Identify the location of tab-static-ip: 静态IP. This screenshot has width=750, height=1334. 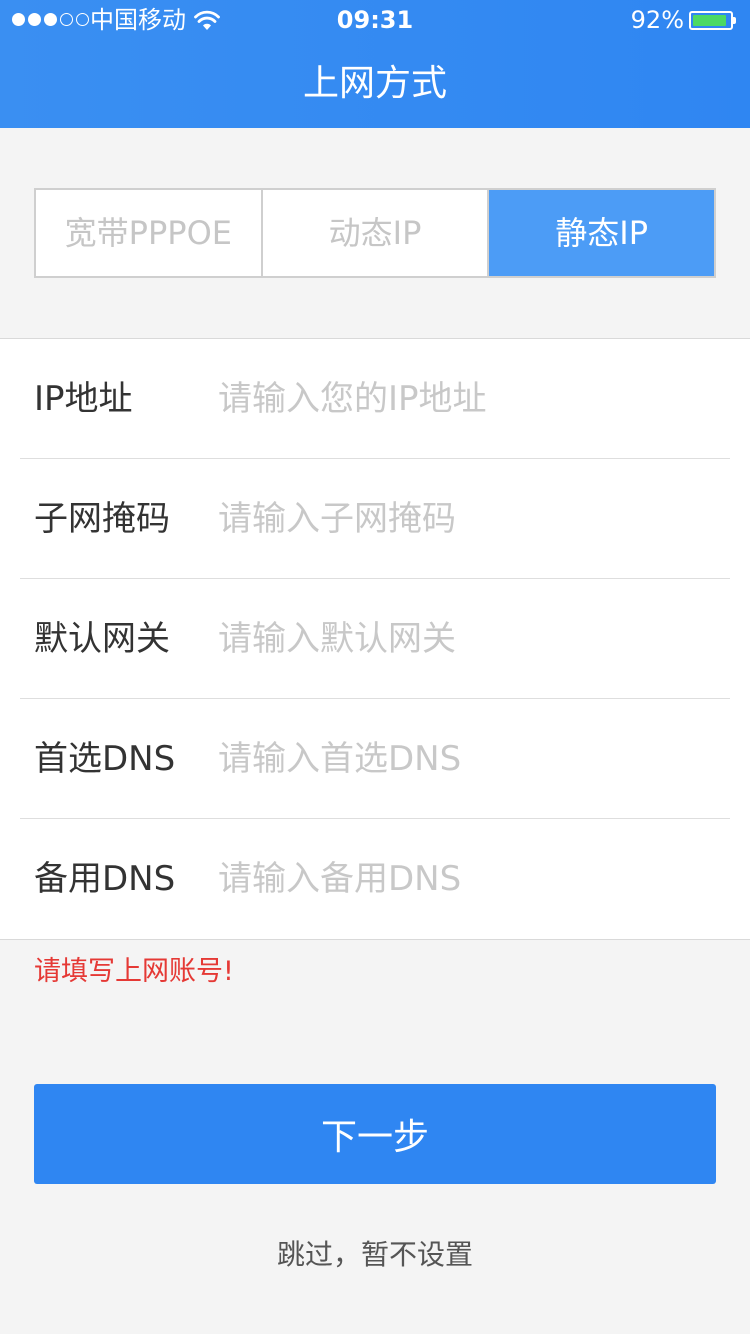
(602, 233).